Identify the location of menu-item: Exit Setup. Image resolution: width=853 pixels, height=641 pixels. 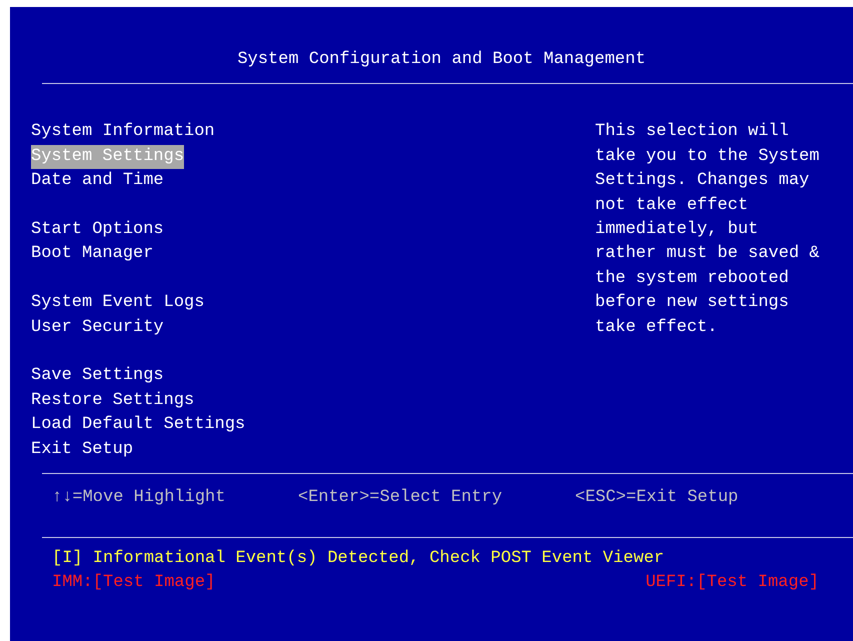
(82, 450).